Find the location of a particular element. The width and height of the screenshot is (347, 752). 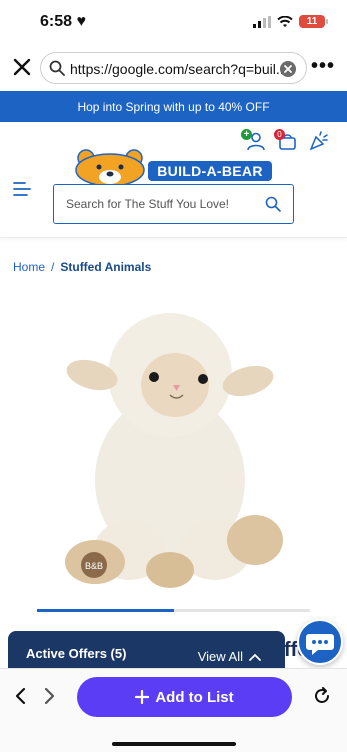

wifi-icon is located at coordinates (285, 21).